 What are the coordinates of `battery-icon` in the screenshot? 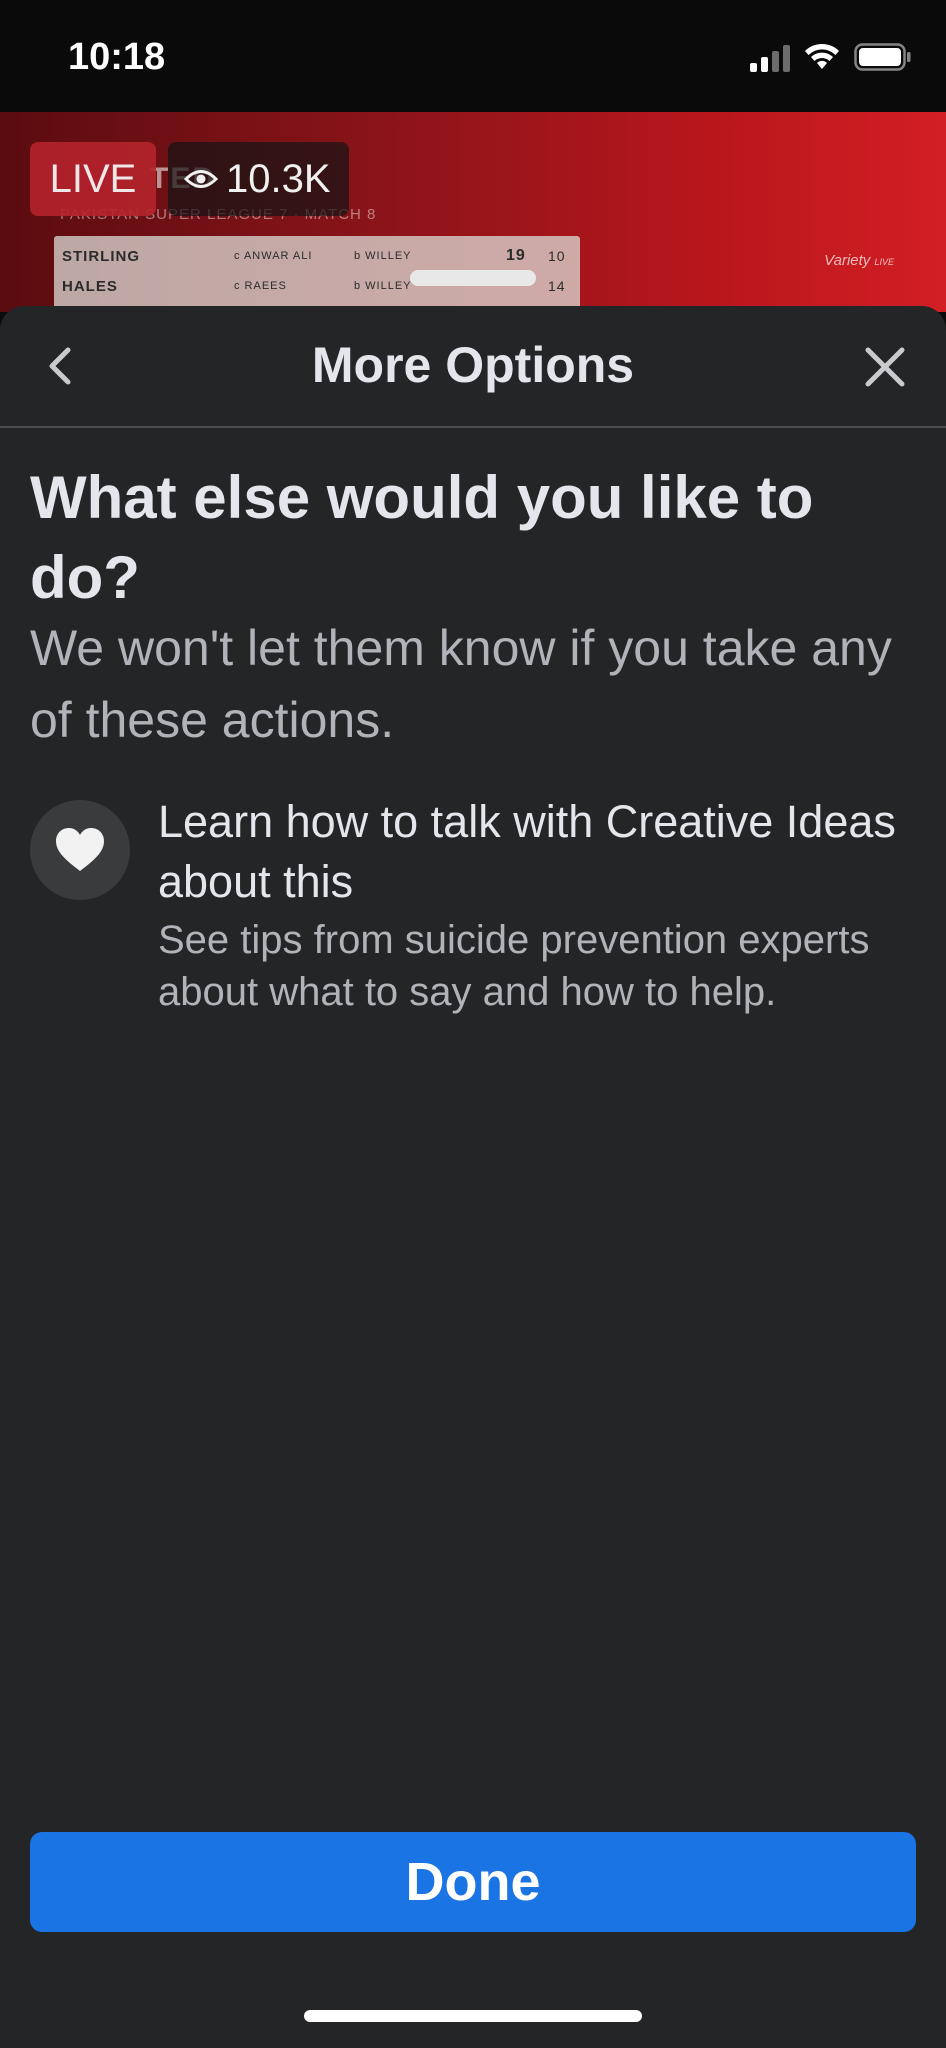 It's located at (882, 57).